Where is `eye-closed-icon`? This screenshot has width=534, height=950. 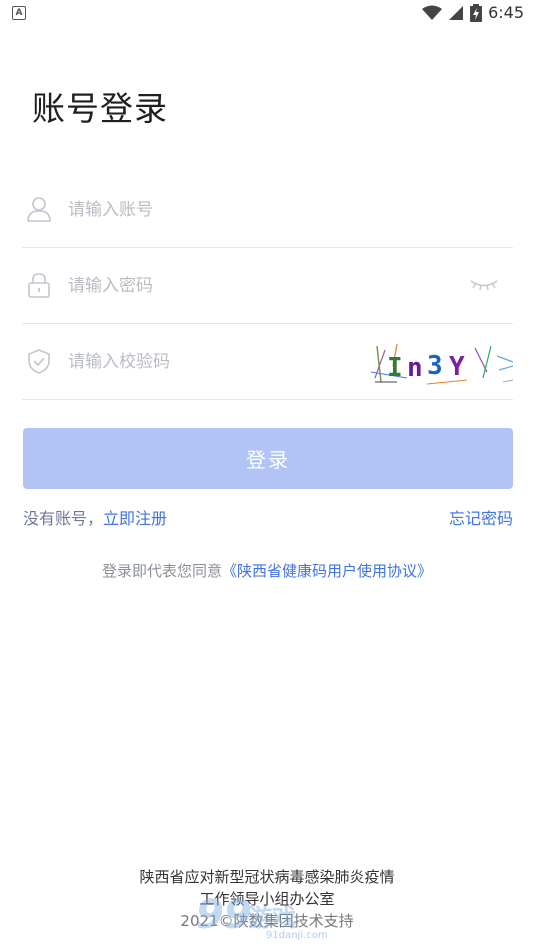 eye-closed-icon is located at coordinates (484, 285).